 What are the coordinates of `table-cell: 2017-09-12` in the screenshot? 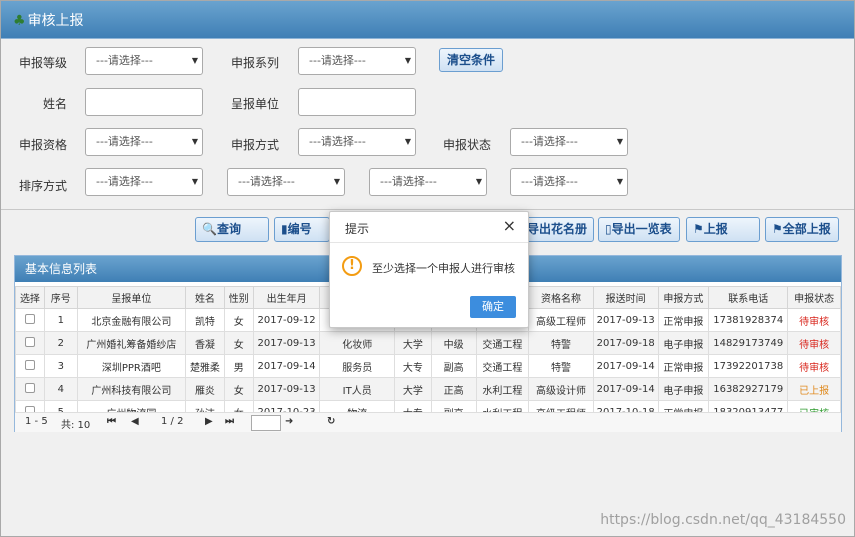 It's located at (286, 320).